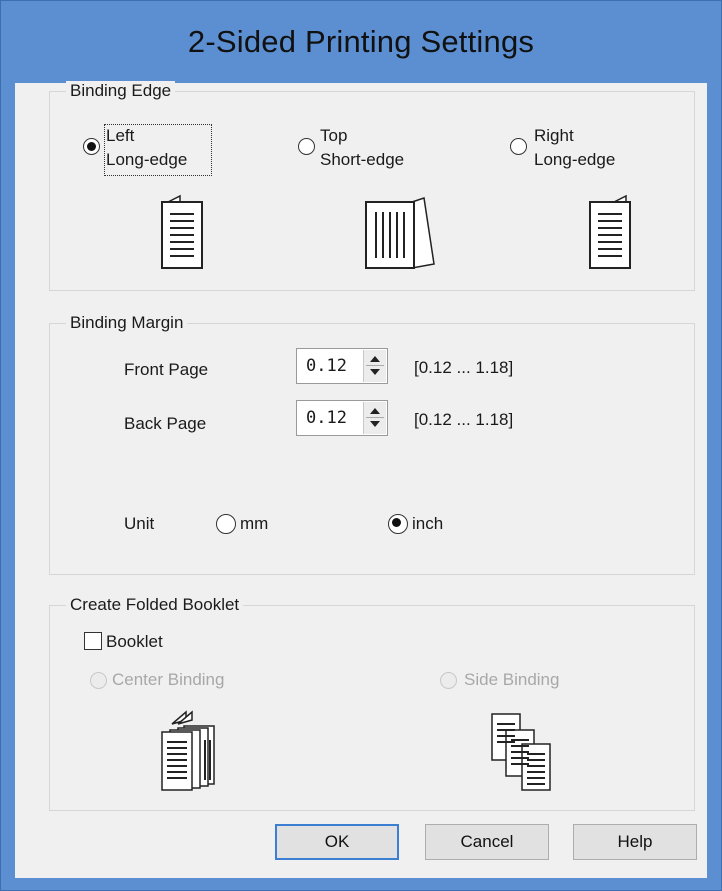 The height and width of the screenshot is (891, 722). I want to click on title-bar: 2-Sided Printing Settings, so click(361, 42).